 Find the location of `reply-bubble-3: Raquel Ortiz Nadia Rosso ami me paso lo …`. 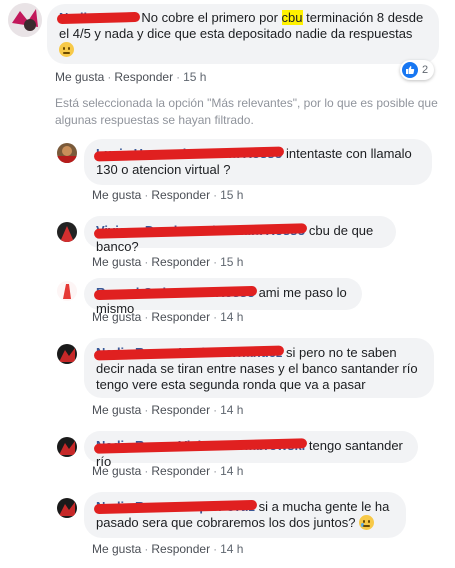

reply-bubble-3: Raquel Ortiz Nadia Rosso ami me paso lo … is located at coordinates (223, 297).